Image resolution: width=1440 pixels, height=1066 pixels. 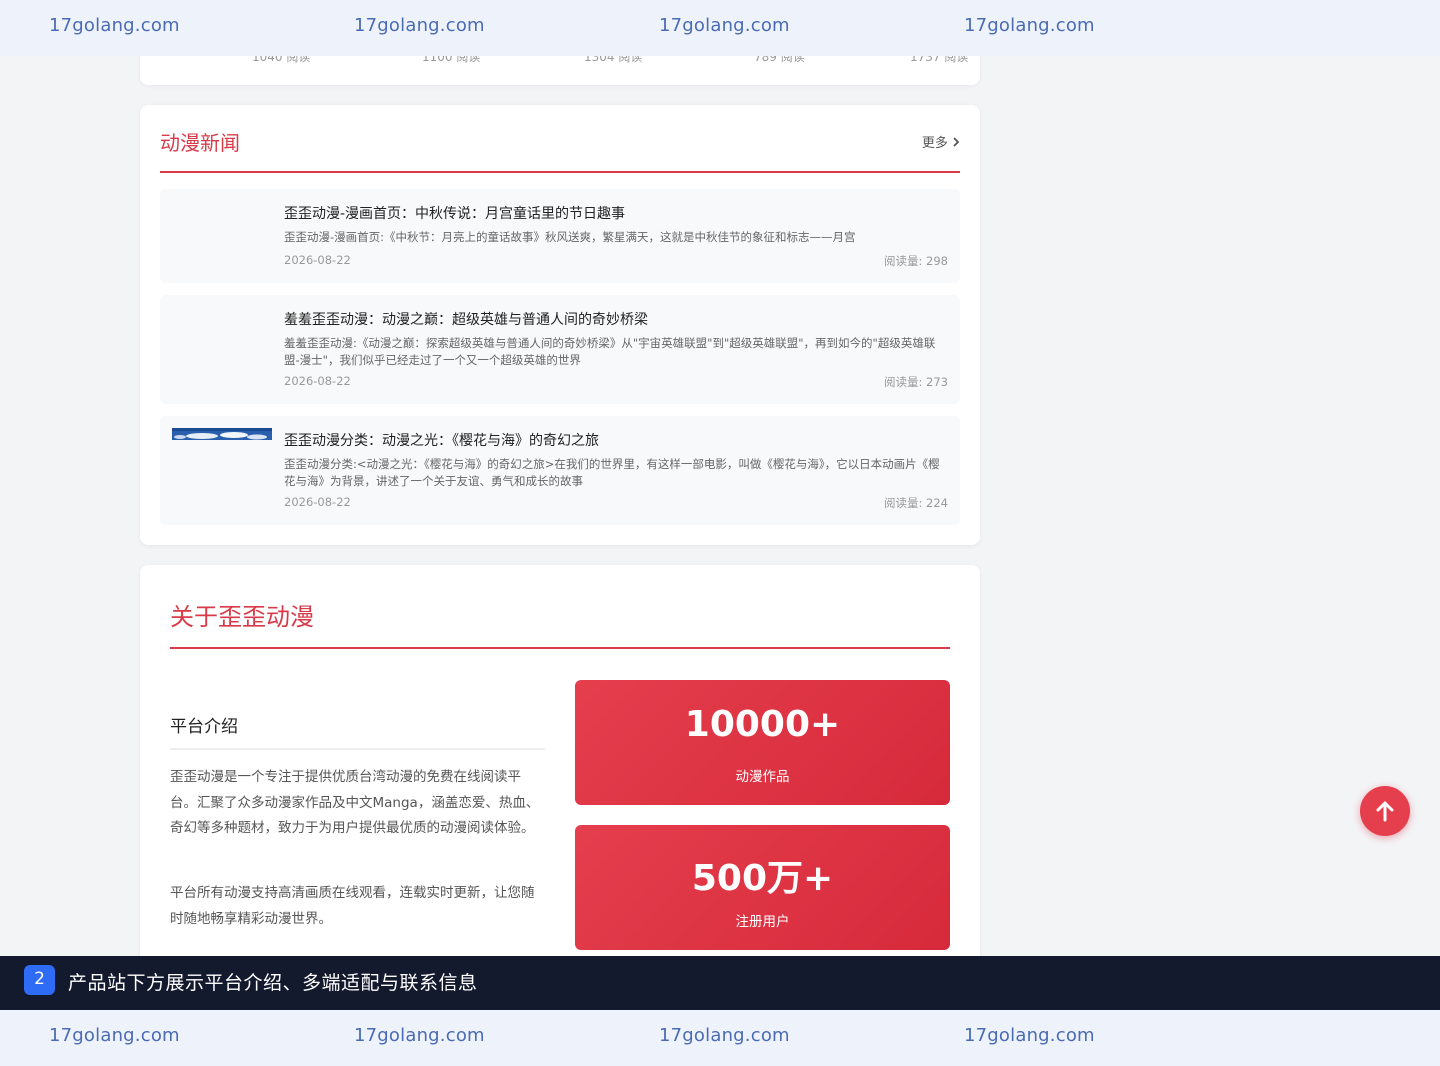 What do you see at coordinates (762, 878) in the screenshot?
I see `stat-number: 500万+` at bounding box center [762, 878].